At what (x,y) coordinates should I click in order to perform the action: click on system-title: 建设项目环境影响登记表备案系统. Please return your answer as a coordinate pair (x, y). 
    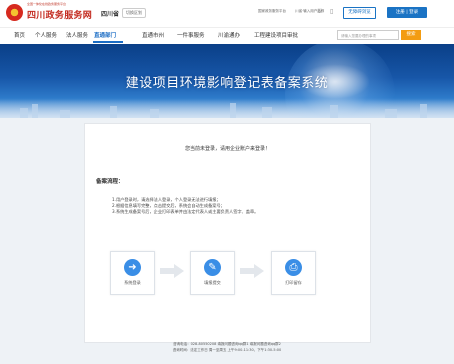
    Looking at the image, I should click on (227, 83).